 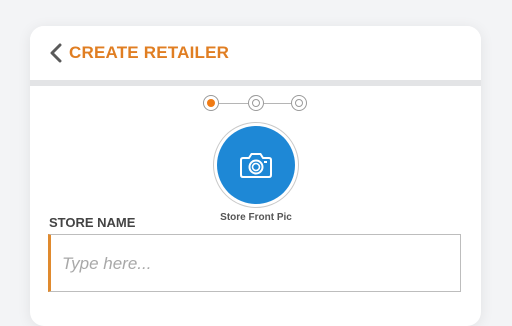 I want to click on back-button, so click(x=56, y=53).